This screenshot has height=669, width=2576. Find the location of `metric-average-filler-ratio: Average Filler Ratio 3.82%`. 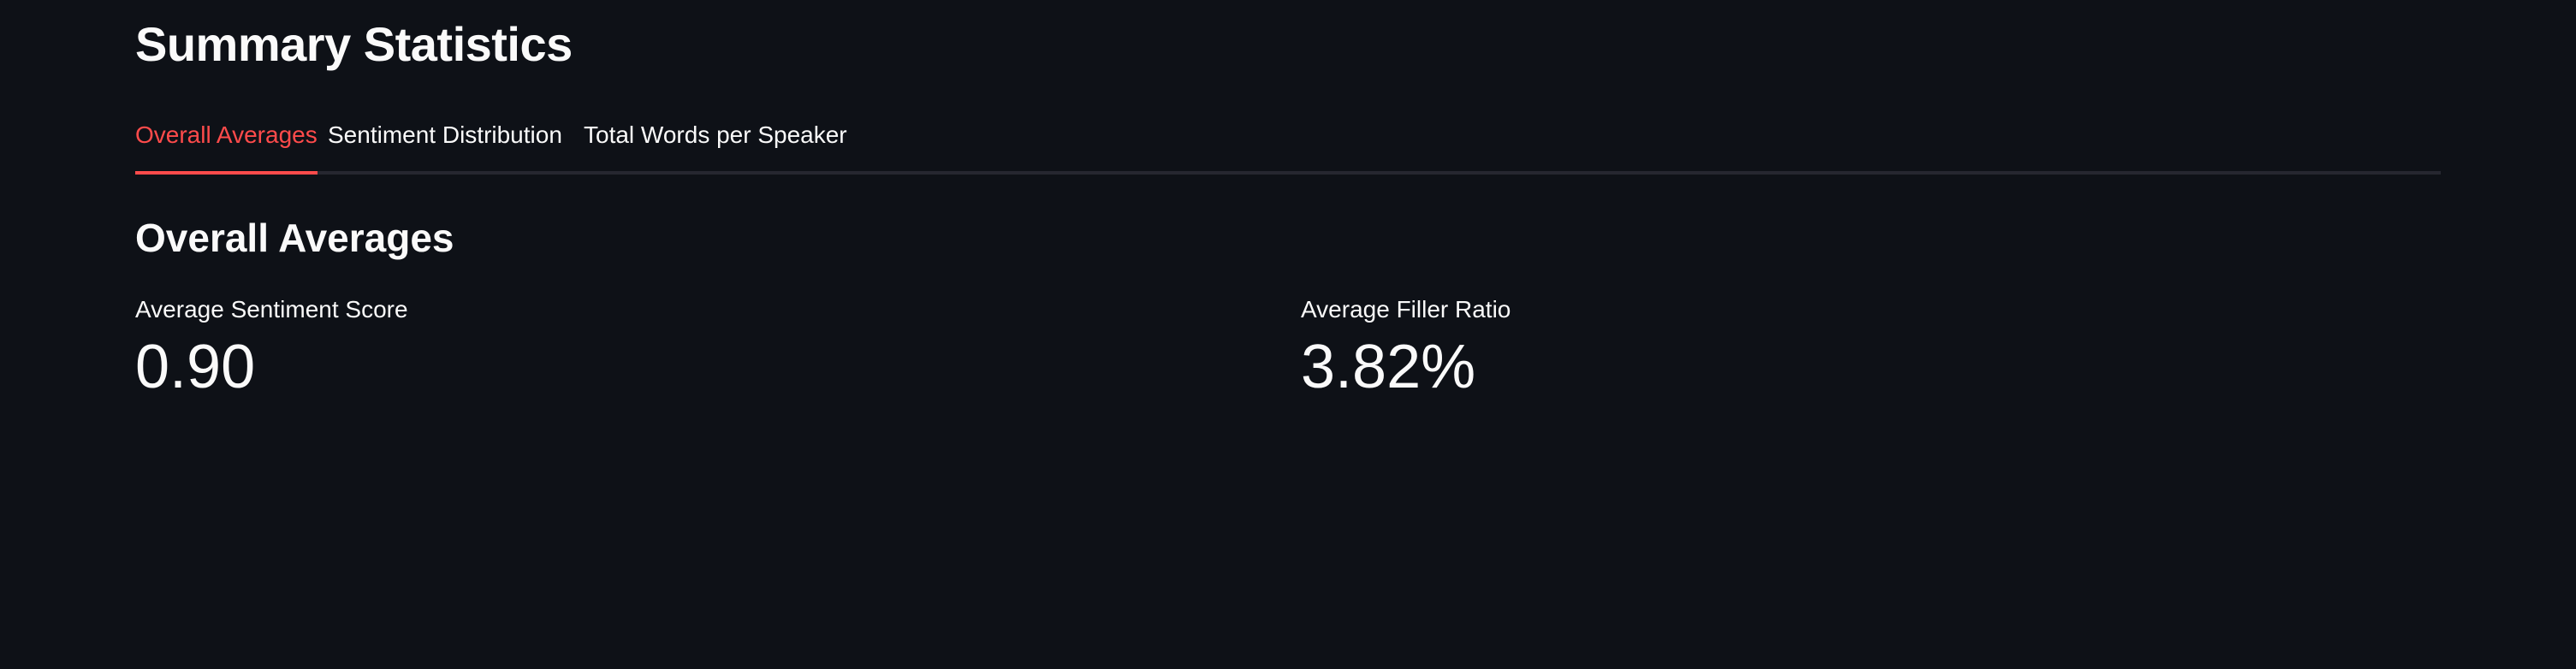

metric-average-filler-ratio: Average Filler Ratio 3.82% is located at coordinates (1406, 350).